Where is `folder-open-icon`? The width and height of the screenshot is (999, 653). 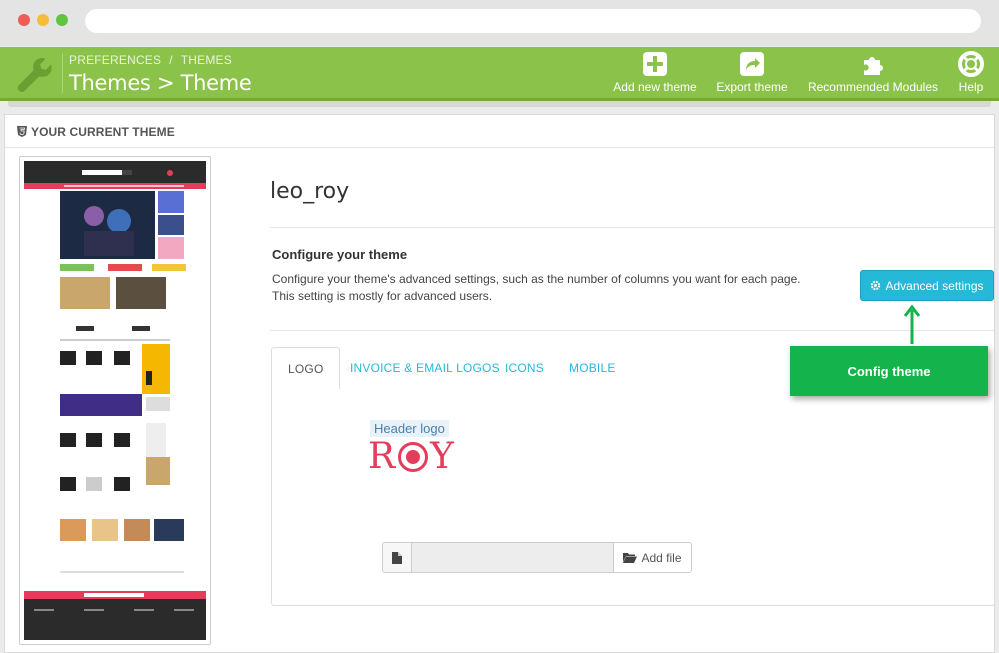
folder-open-icon is located at coordinates (630, 558).